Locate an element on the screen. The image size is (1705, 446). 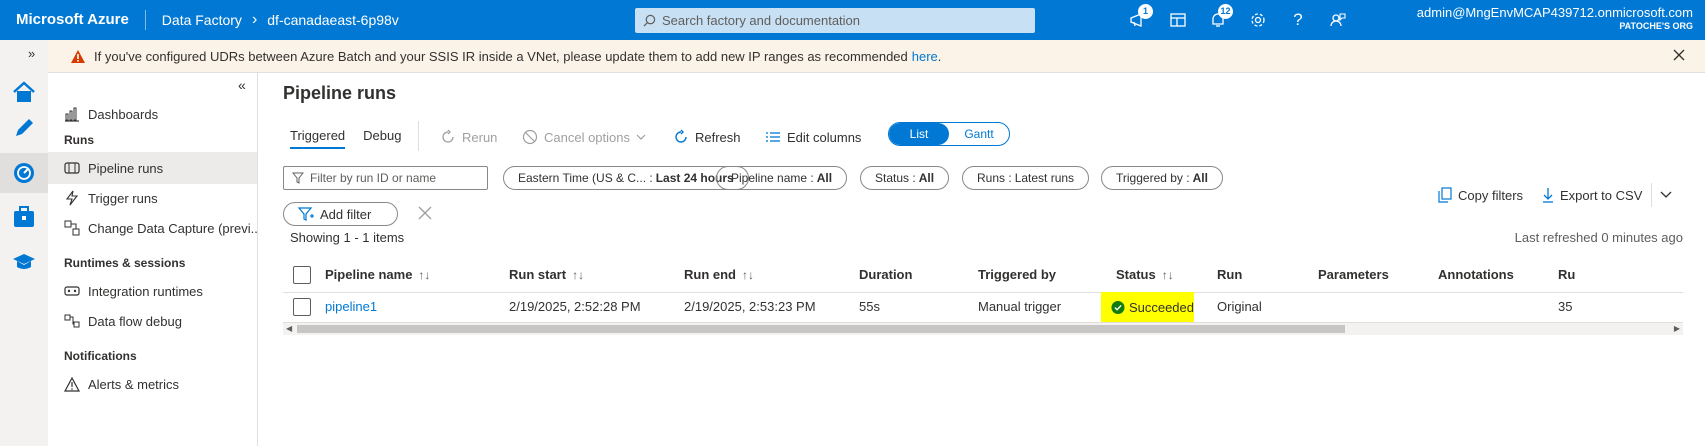
cancel-options-button: Cancel options is located at coordinates (587, 137).